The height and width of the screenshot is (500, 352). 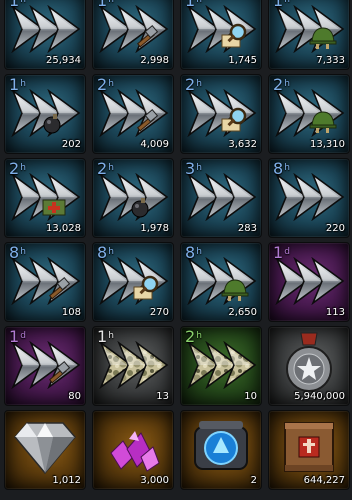 I want to click on inventory-slot: 2h 3,632, so click(x=221, y=114).